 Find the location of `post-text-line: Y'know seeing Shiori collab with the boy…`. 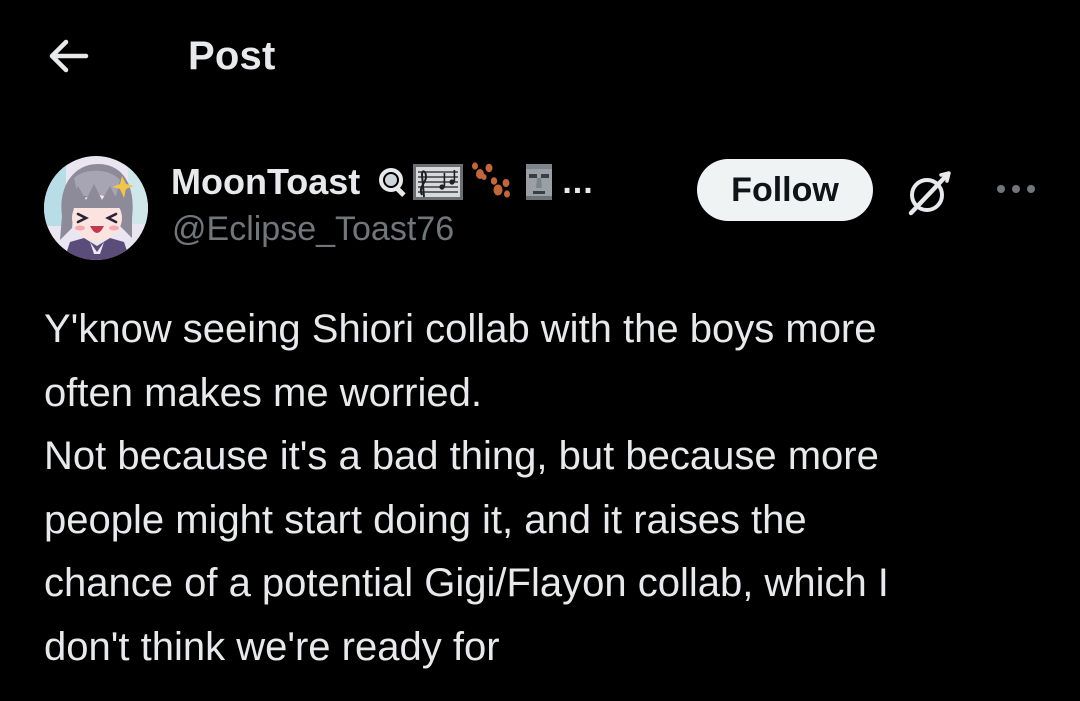

post-text-line: Y'know seeing Shiori collab with the boy… is located at coordinates (460, 329).